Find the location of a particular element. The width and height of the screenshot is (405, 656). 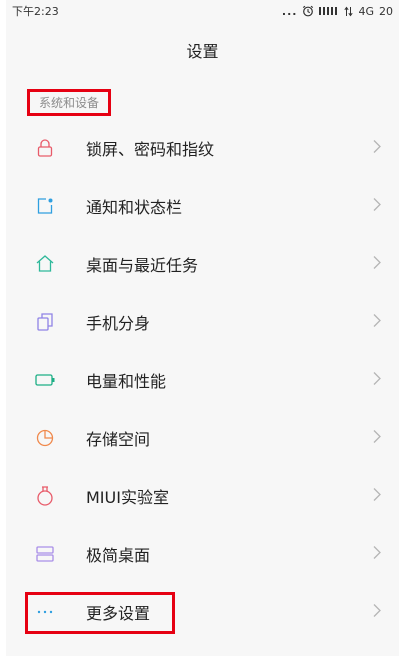

settings-item-battery-performance: 电量和性能 is located at coordinates (202, 380).